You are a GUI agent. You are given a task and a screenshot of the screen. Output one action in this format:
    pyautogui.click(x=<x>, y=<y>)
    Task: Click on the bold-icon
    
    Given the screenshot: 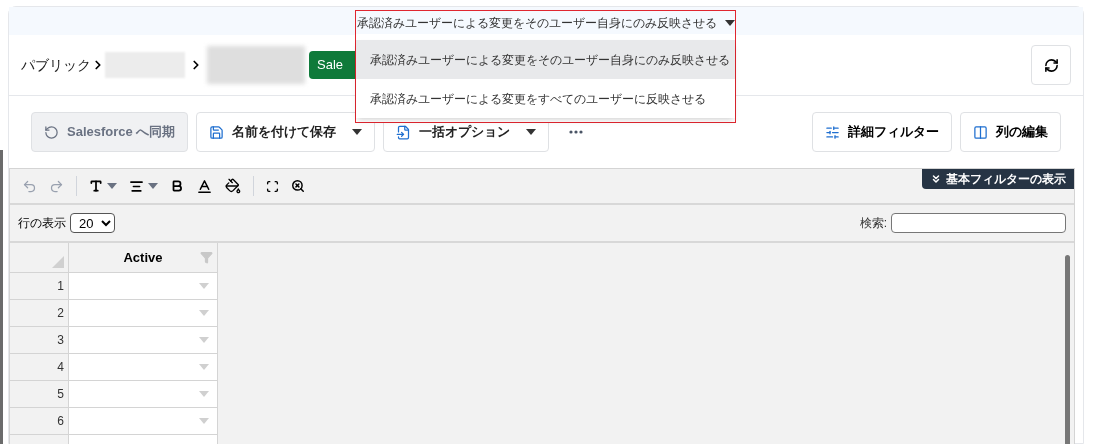 What is the action you would take?
    pyautogui.click(x=177, y=186)
    